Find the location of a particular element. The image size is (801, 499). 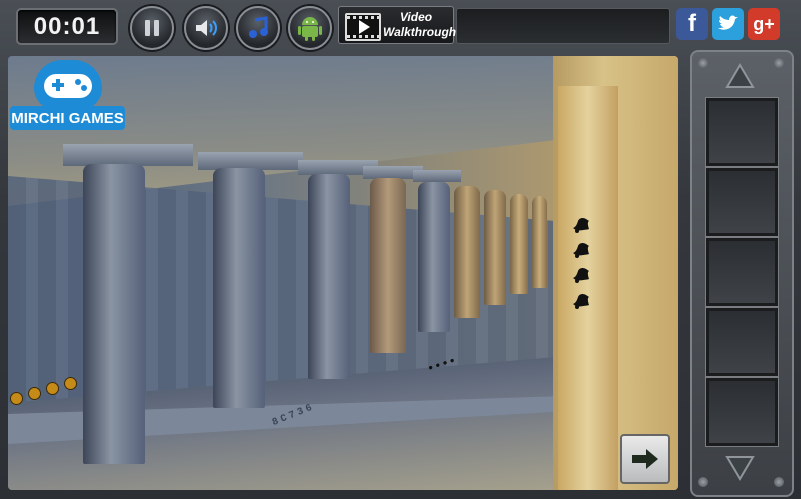

arrow-up-icon is located at coordinates (740, 75).